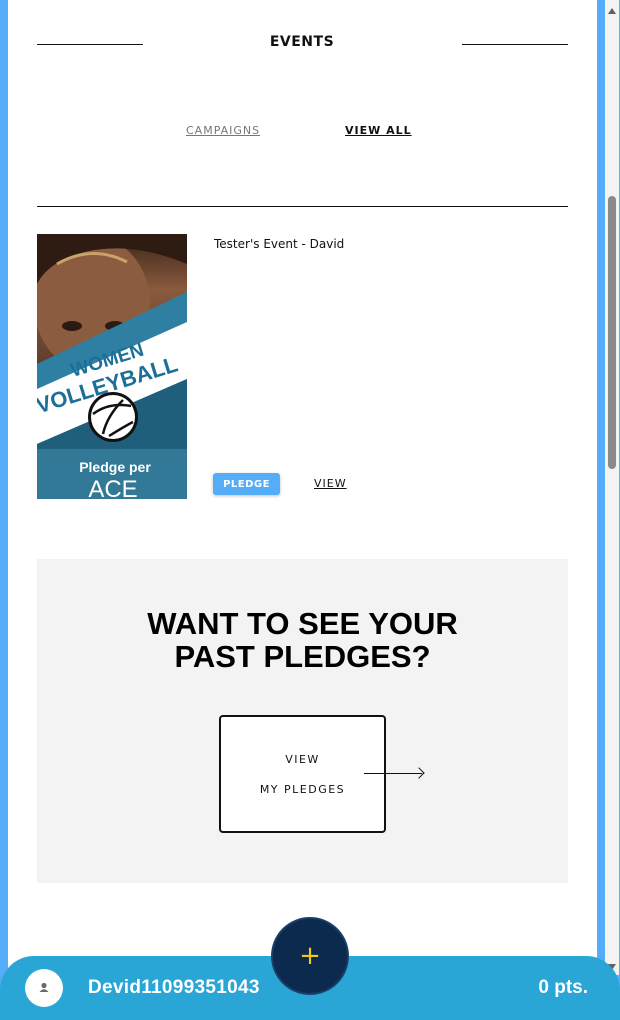 This screenshot has width=620, height=1020. I want to click on avatar, so click(44, 988).